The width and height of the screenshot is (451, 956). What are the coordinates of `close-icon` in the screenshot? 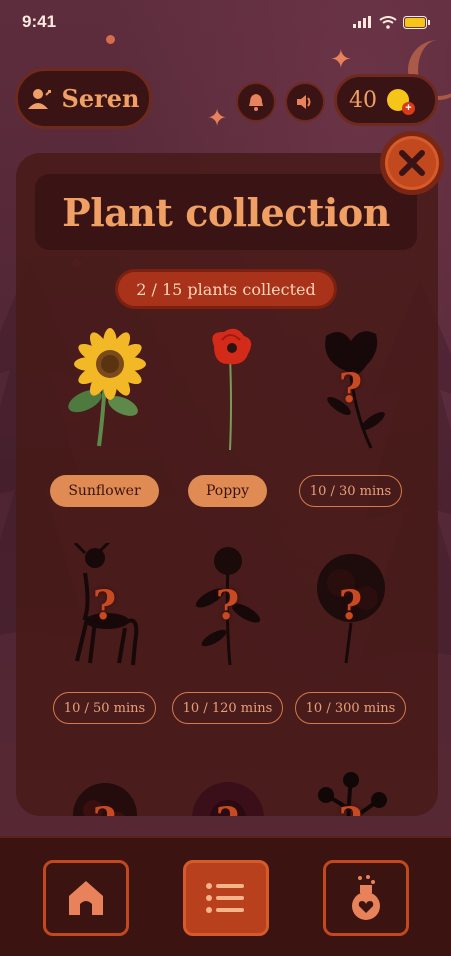 It's located at (412, 163).